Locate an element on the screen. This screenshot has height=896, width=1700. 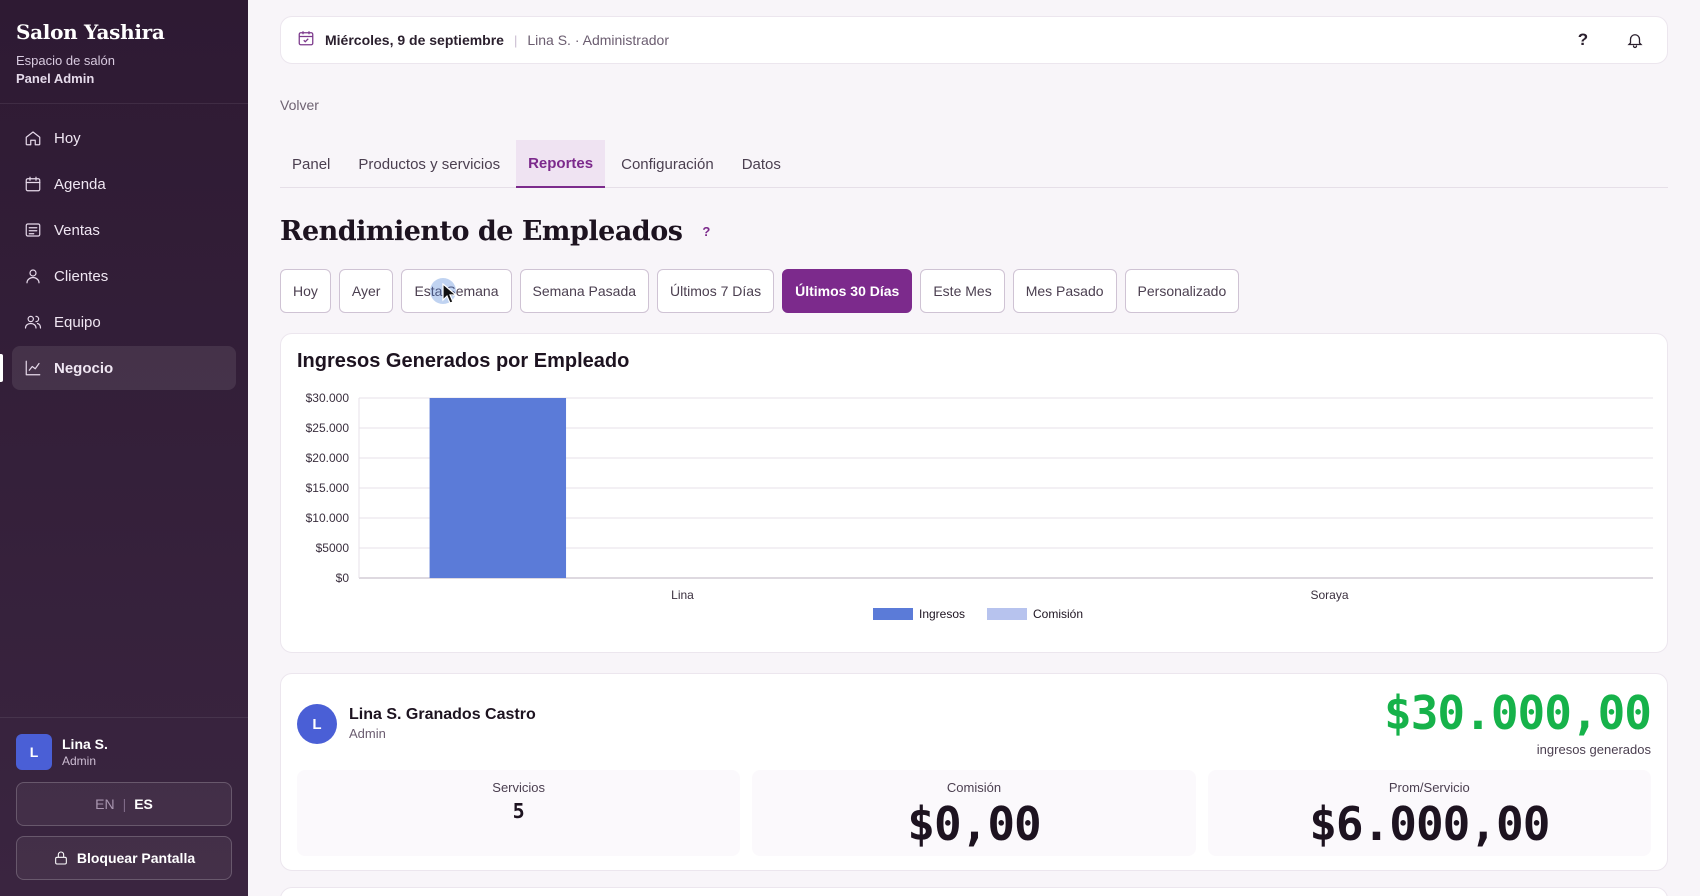
stat-services: Servicios 5 is located at coordinates (519, 813).